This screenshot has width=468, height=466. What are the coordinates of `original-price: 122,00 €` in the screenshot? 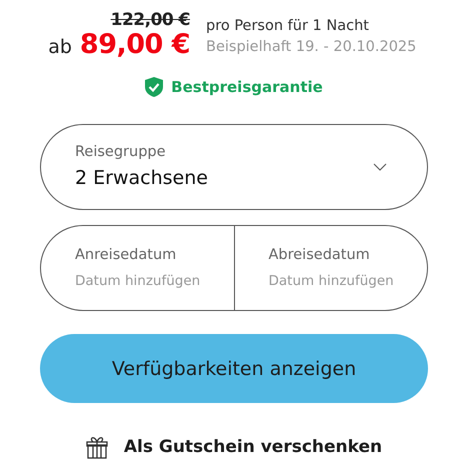 It's located at (150, 20).